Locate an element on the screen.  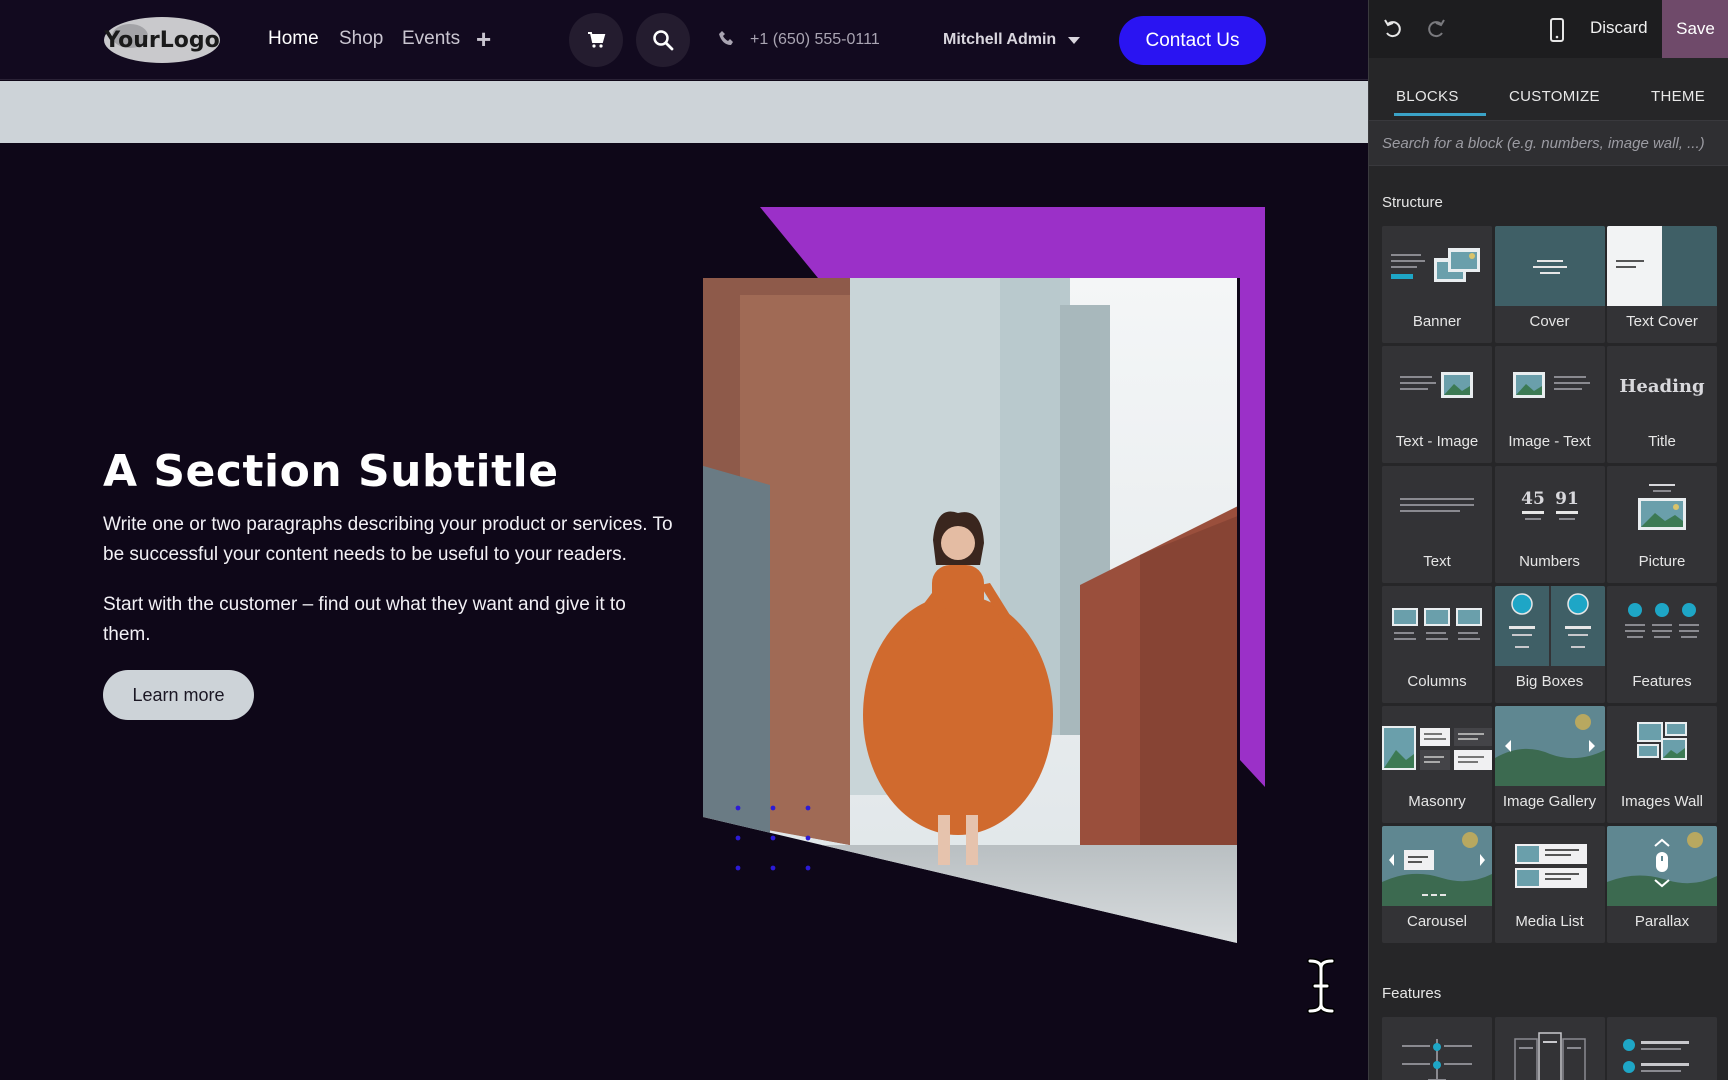
block-parallax: Parallax is located at coordinates (1662, 884).